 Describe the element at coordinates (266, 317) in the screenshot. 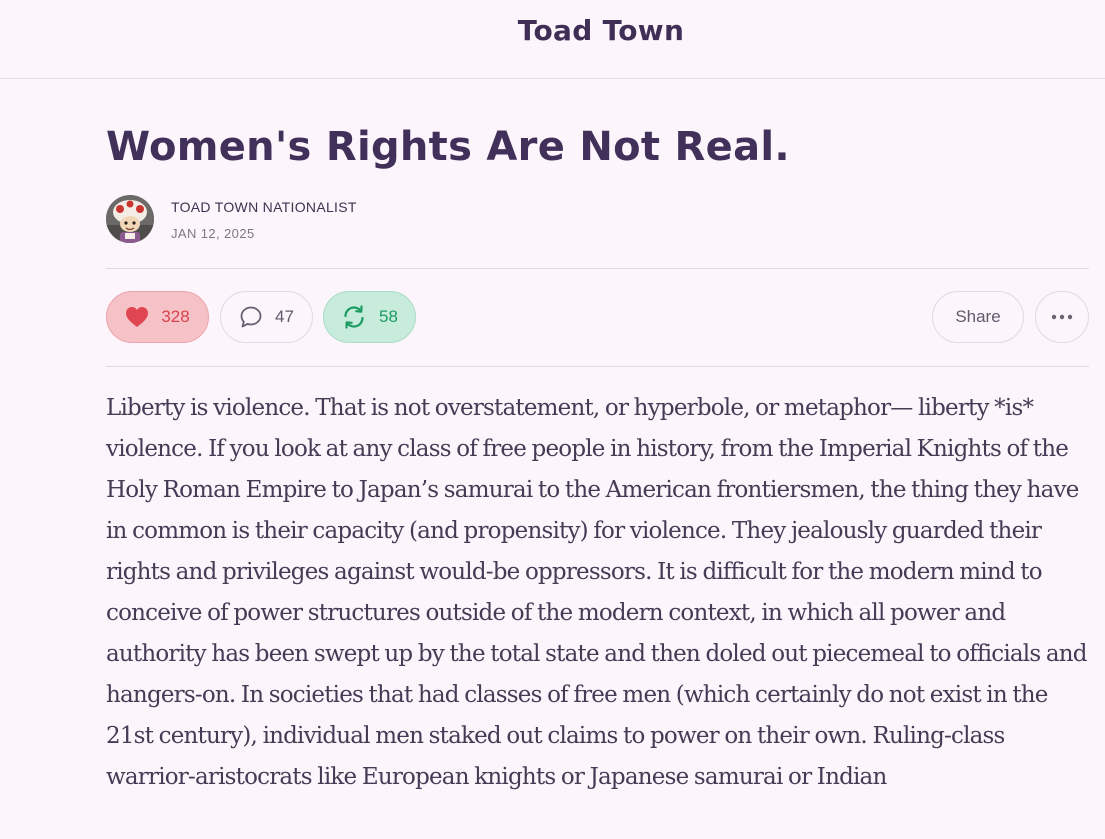

I see `comment-button: 47` at that location.